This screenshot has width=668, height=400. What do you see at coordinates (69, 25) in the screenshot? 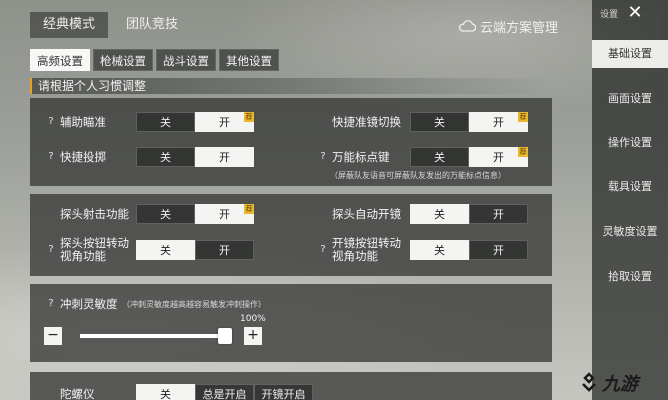
I see `tab-classic-mode: 经典模式` at bounding box center [69, 25].